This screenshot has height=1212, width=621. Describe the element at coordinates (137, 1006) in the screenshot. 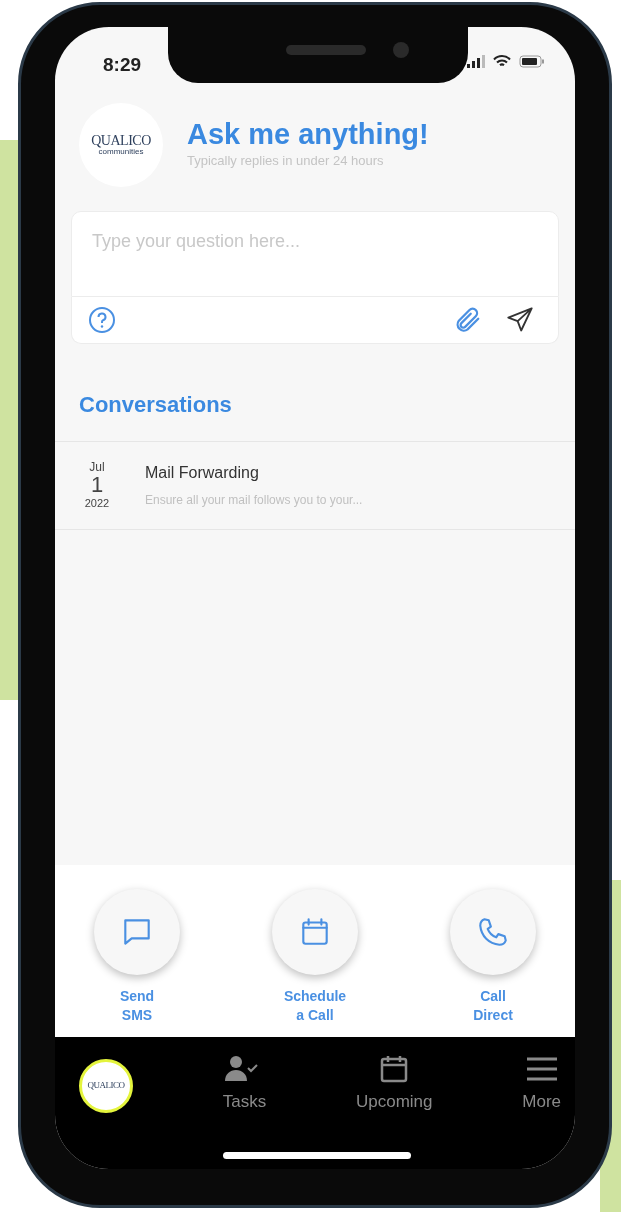

I see `action-label: Send SMS` at that location.